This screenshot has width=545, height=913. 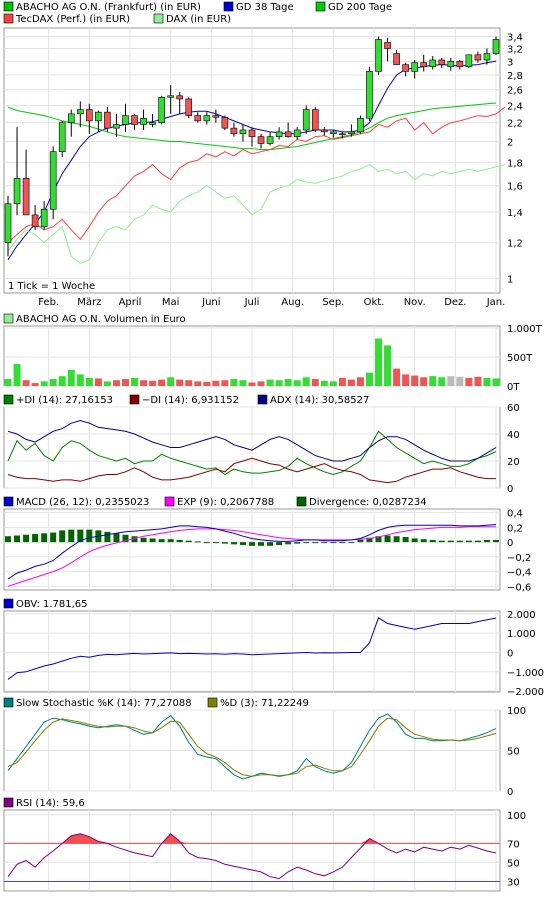 I want to click on x-tick-label: Aug., so click(x=292, y=302).